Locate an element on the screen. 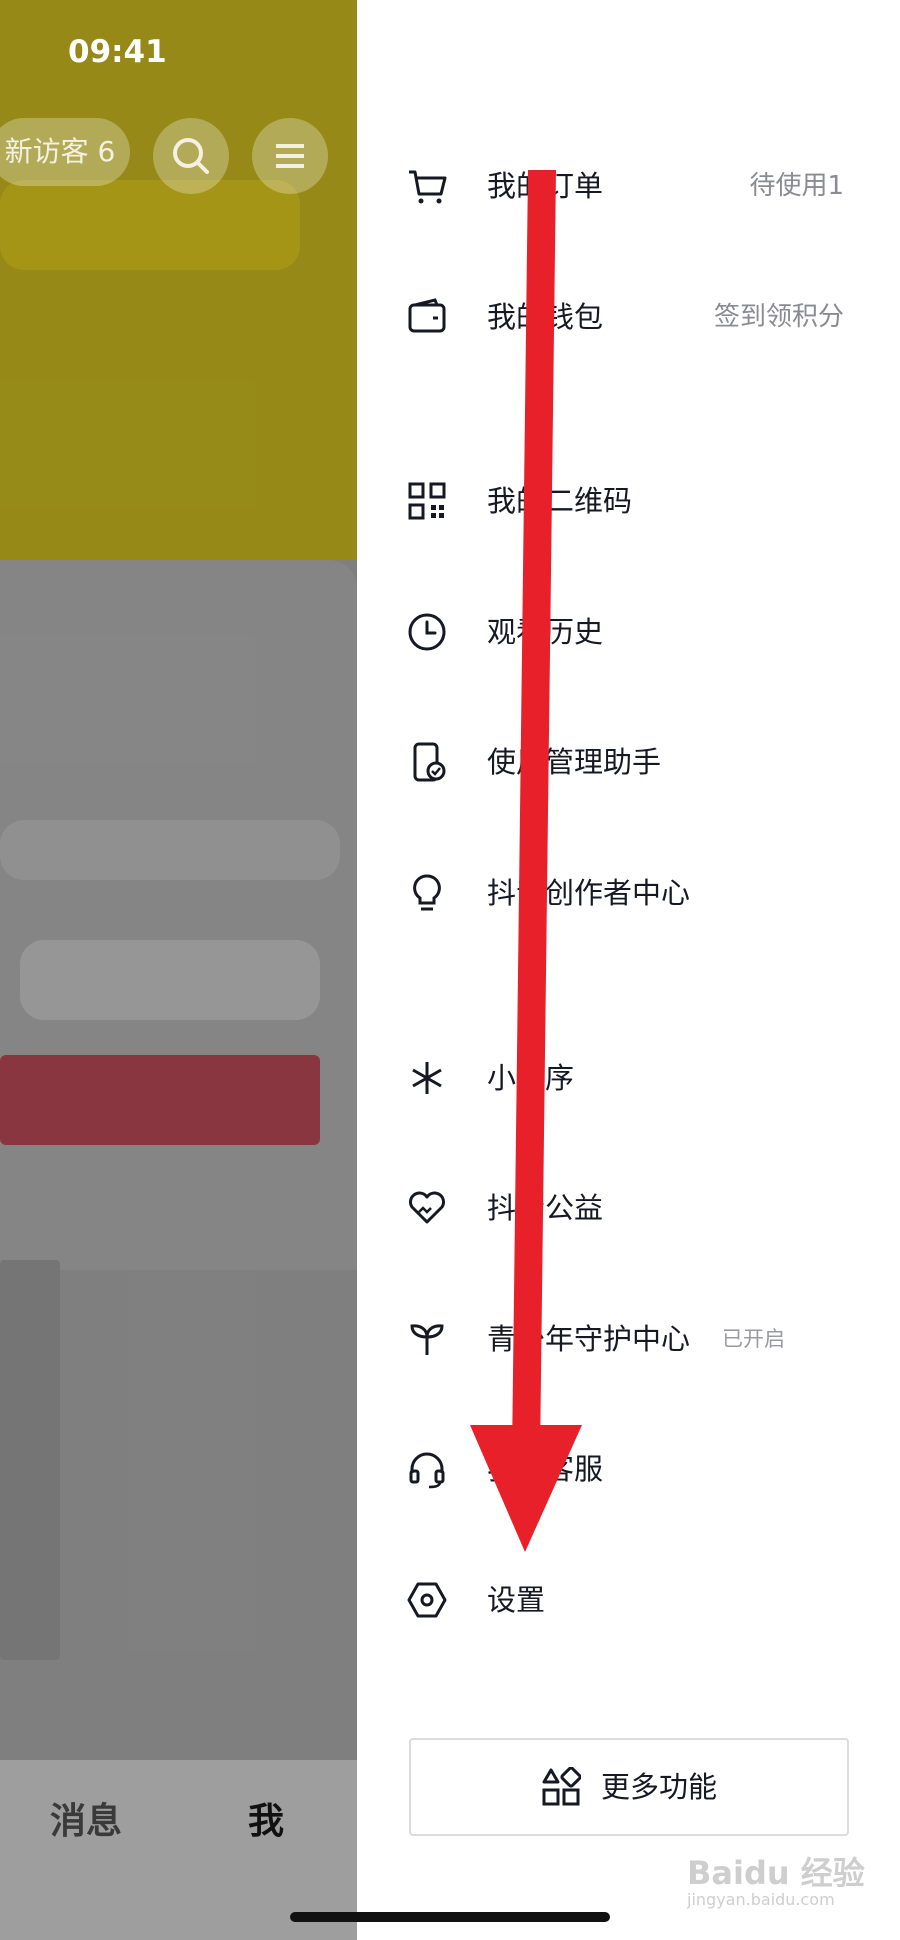 Image resolution: width=900 pixels, height=1940 pixels. menu-item-usage-assistant: 使用管理助手 is located at coordinates (628, 762).